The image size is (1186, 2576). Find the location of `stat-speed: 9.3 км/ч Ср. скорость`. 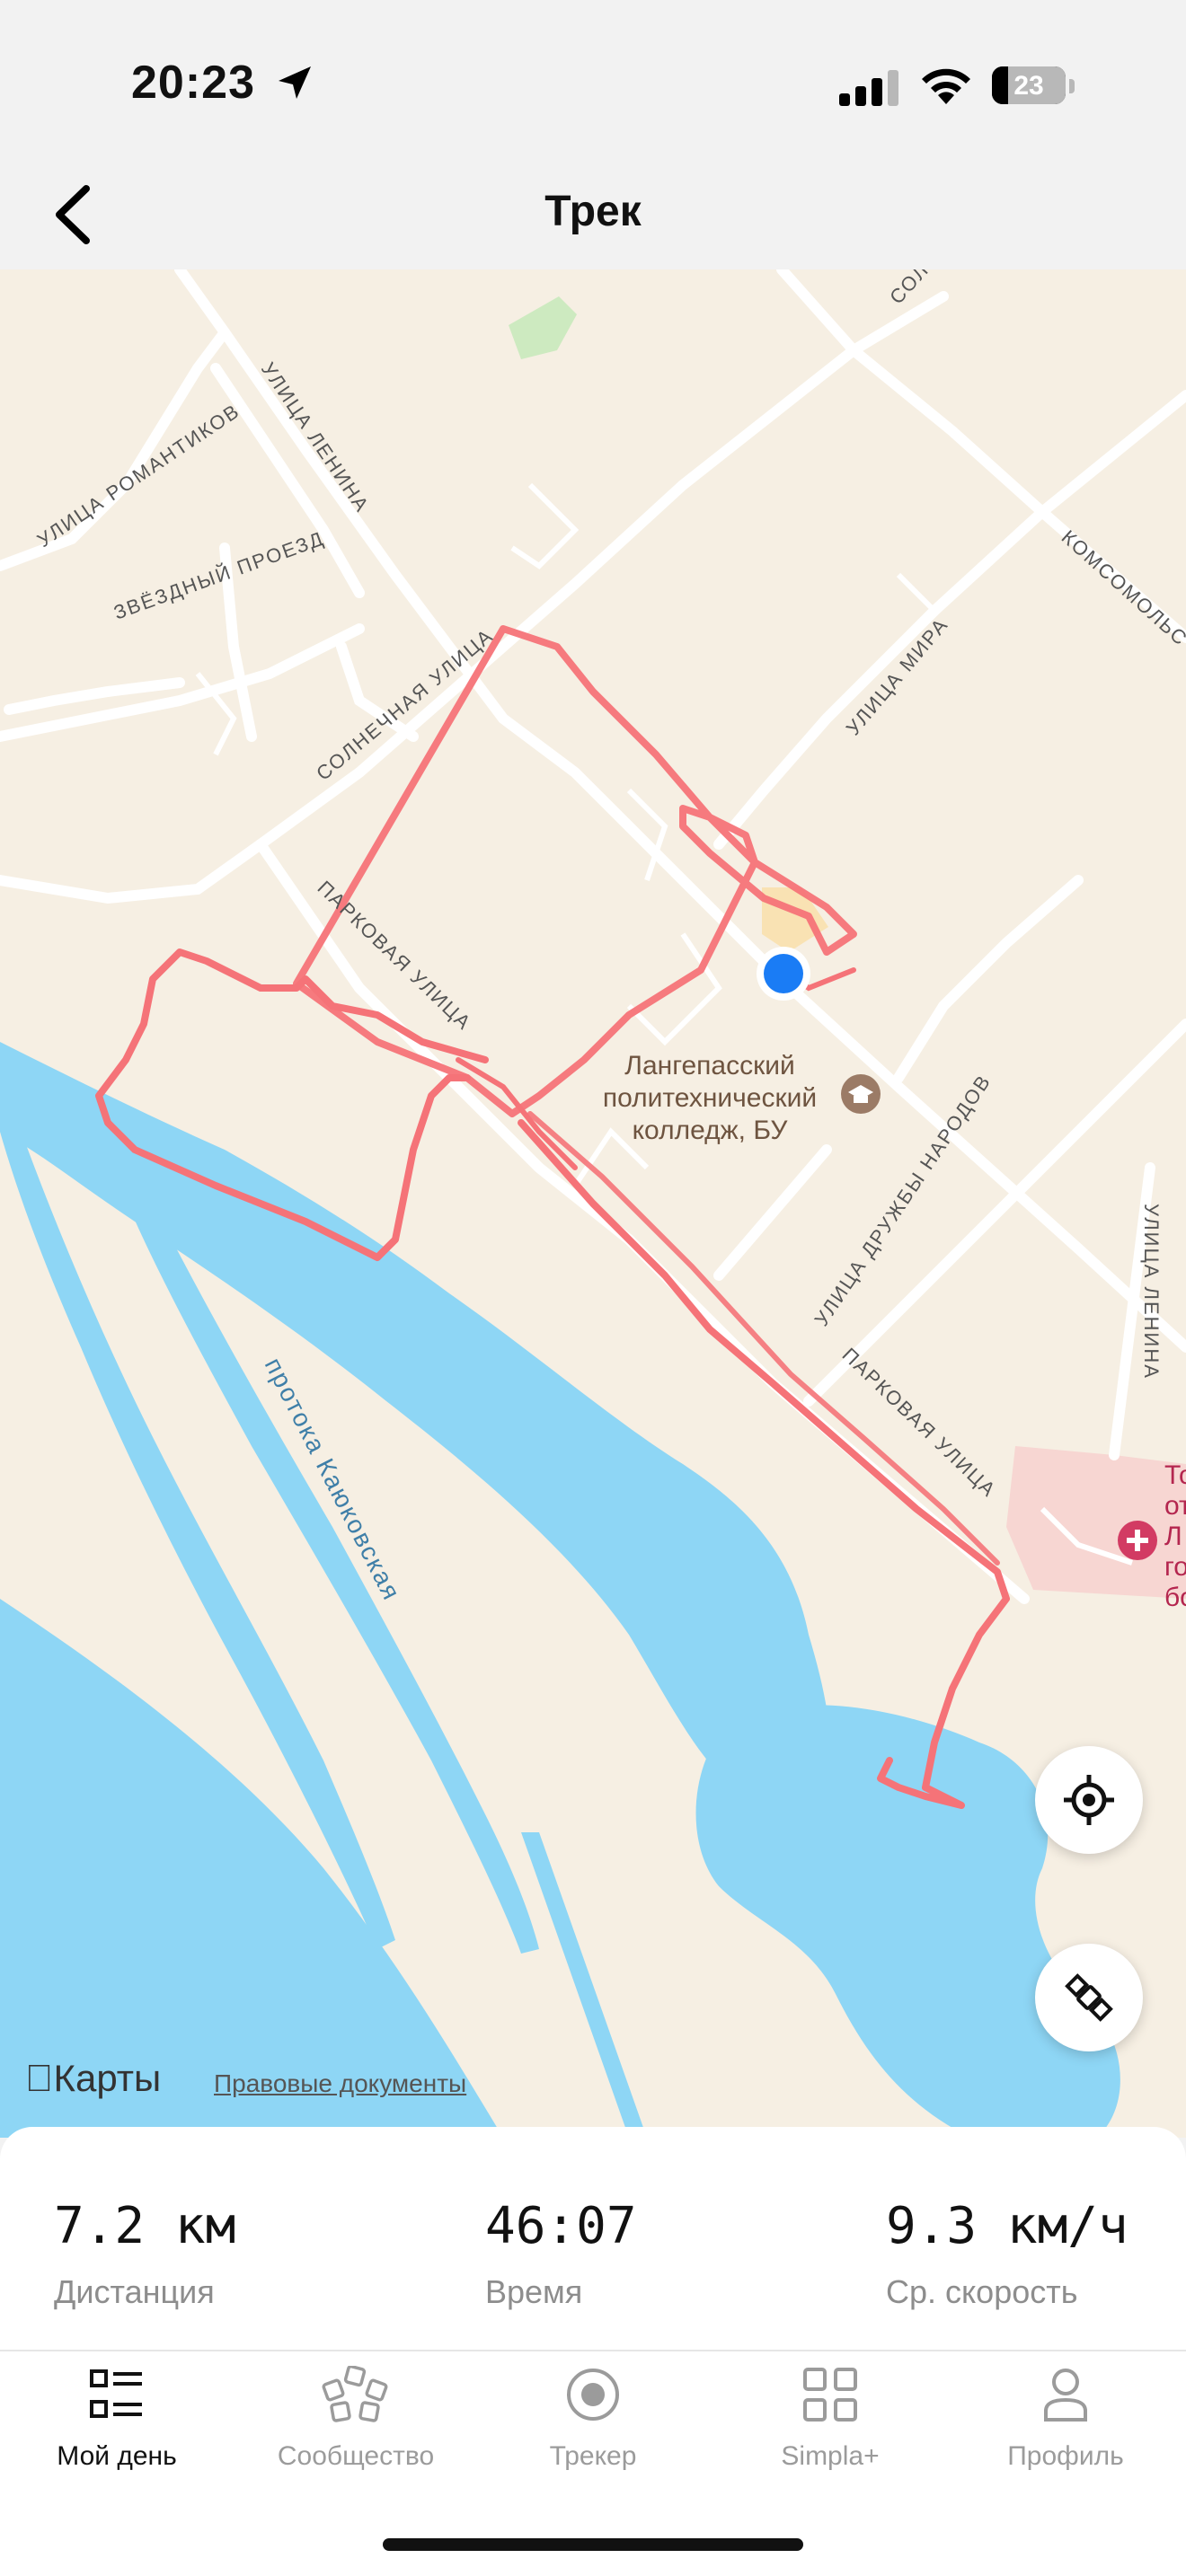

stat-speed: 9.3 км/ч Ср. скорость is located at coordinates (1007, 2254).